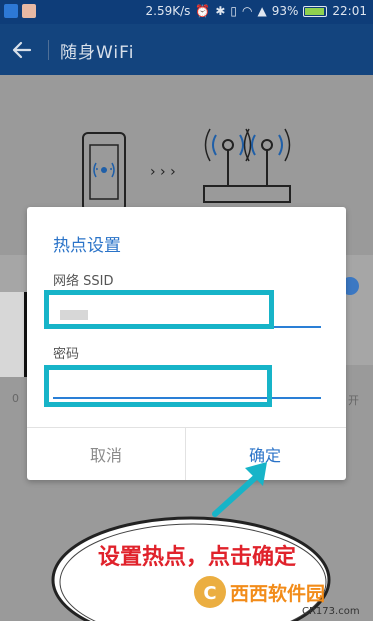 This screenshot has height=621, width=373. What do you see at coordinates (87, 246) in the screenshot?
I see `dialog-title: 热点设置` at bounding box center [87, 246].